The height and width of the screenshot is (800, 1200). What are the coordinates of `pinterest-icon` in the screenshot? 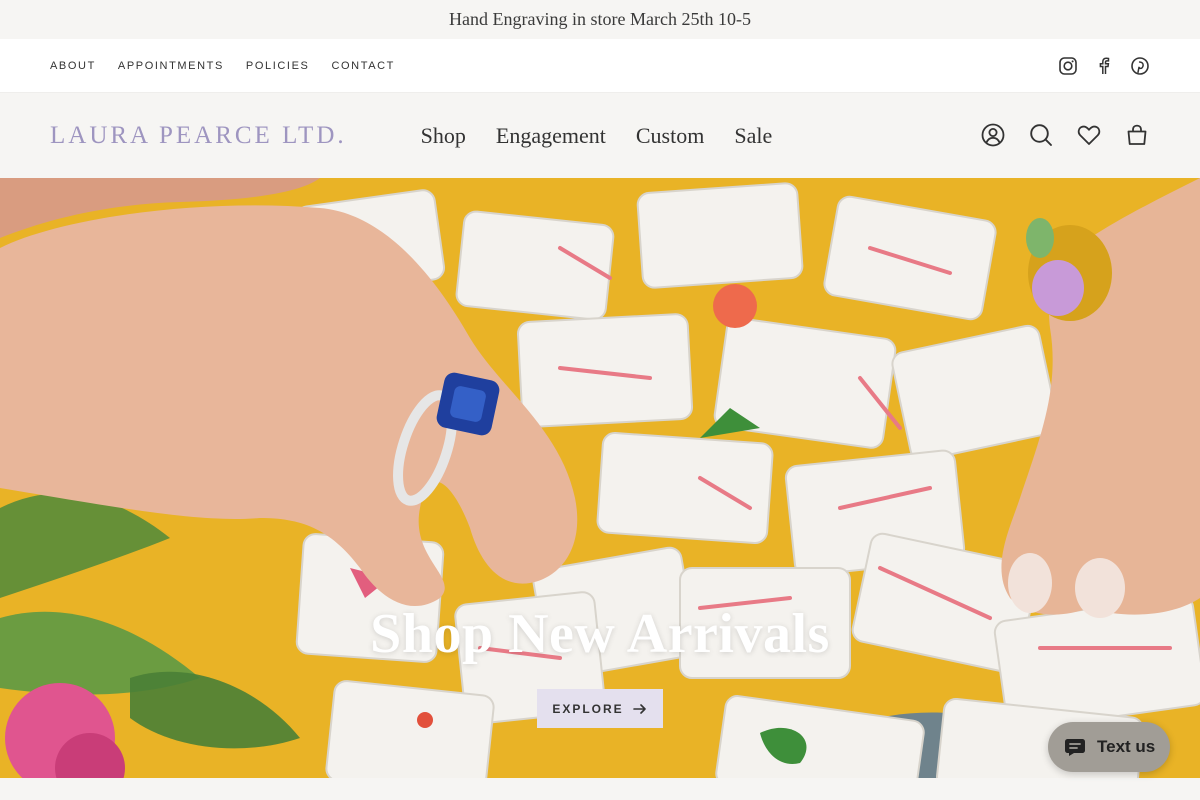 It's located at (1140, 66).